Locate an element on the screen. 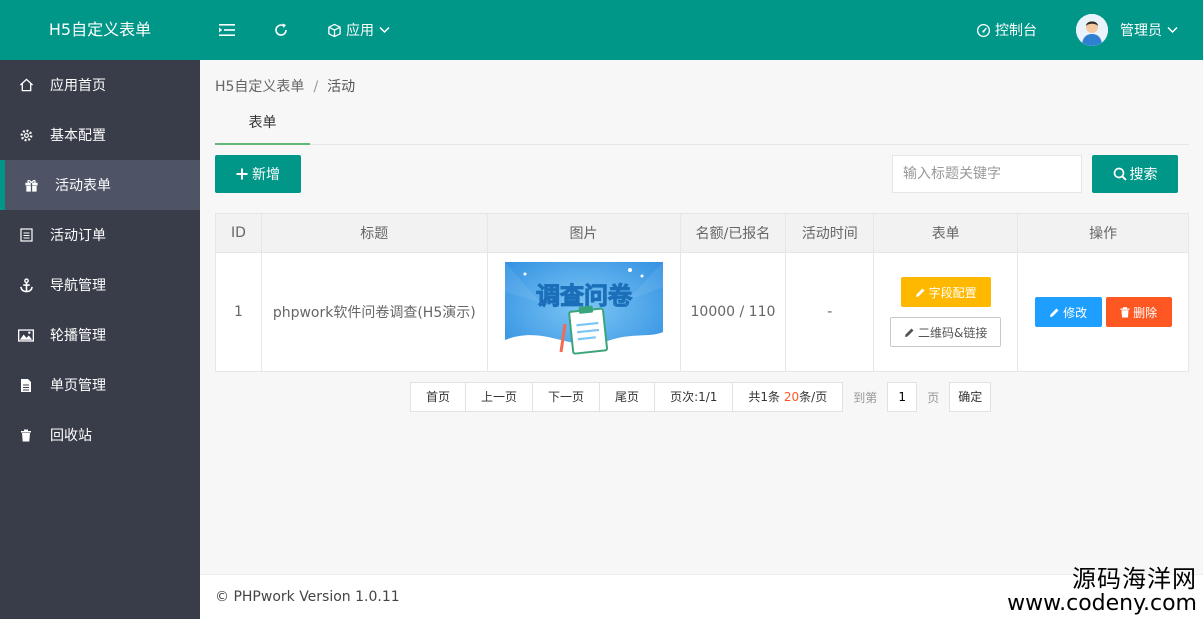 Image resolution: width=1203 pixels, height=619 pixels. search-icon is located at coordinates (1120, 174).